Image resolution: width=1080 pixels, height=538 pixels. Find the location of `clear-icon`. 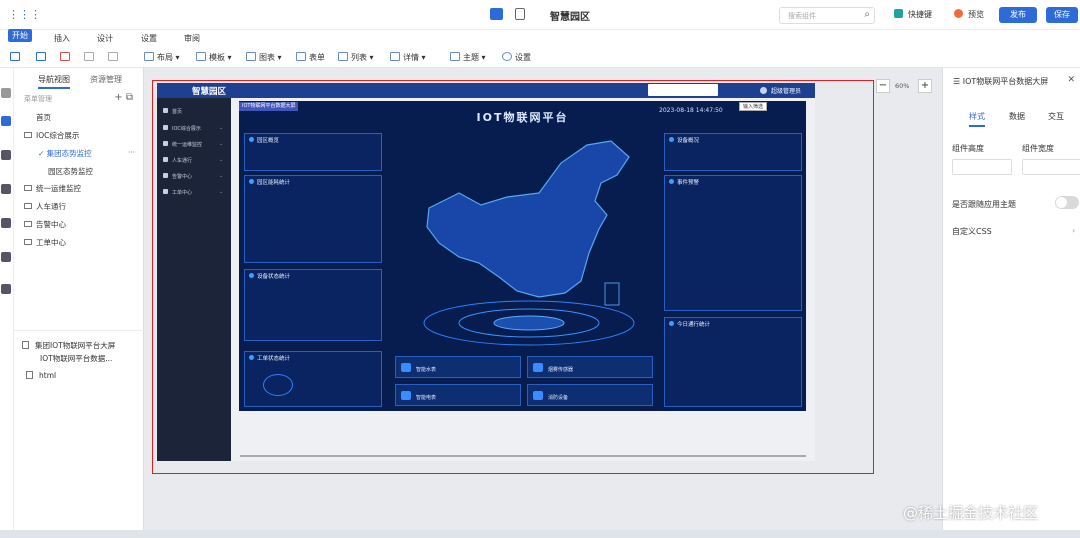

clear-icon is located at coordinates (90, 57).